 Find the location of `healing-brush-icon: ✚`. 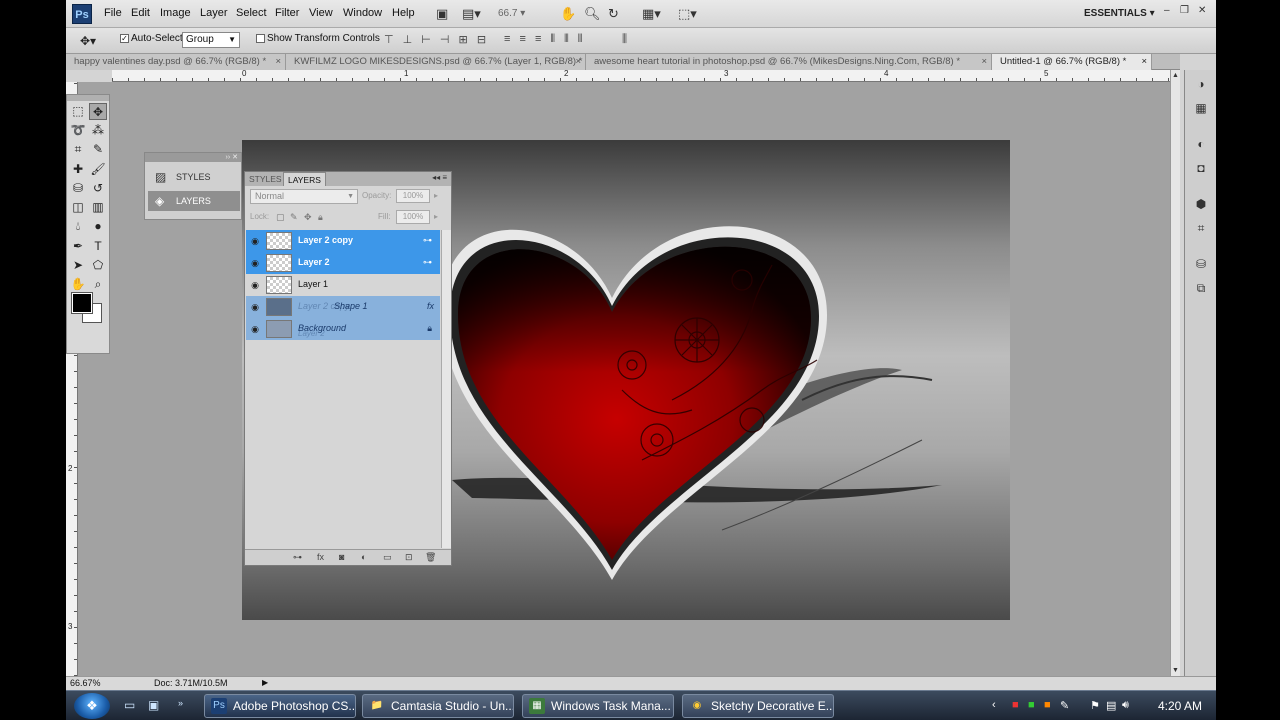

healing-brush-icon: ✚ is located at coordinates (78, 169).